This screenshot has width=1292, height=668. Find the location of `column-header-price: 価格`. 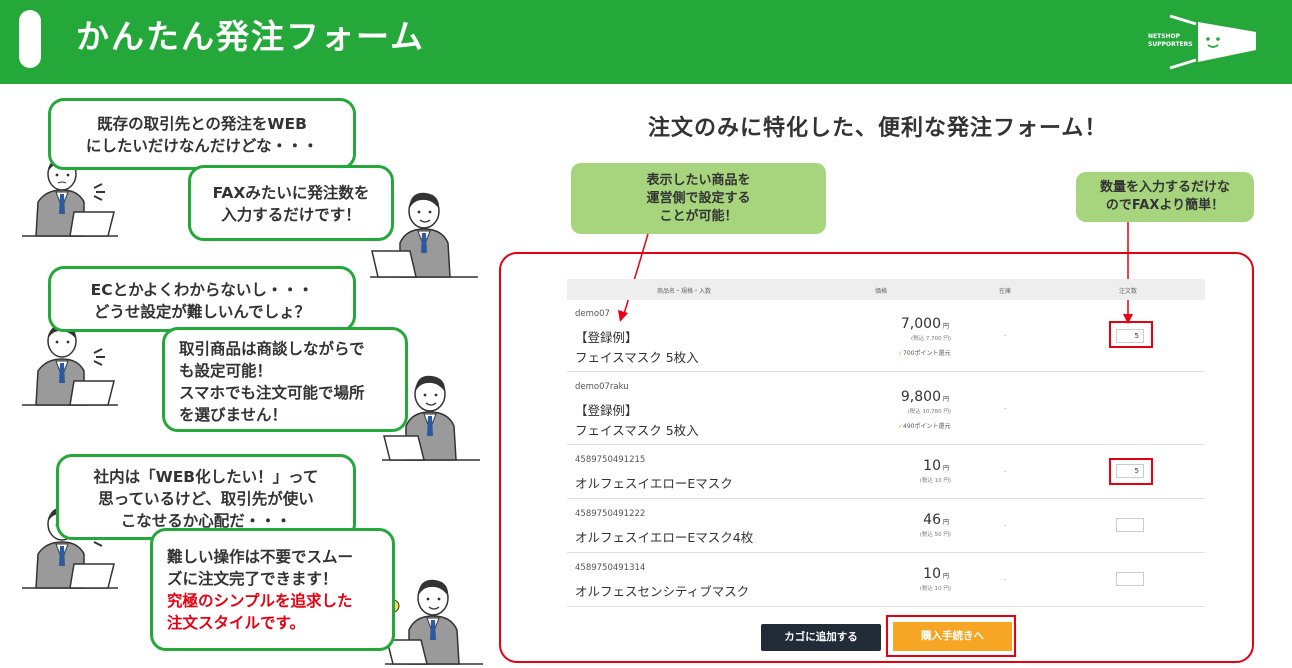

column-header-price: 価格 is located at coordinates (881, 291).